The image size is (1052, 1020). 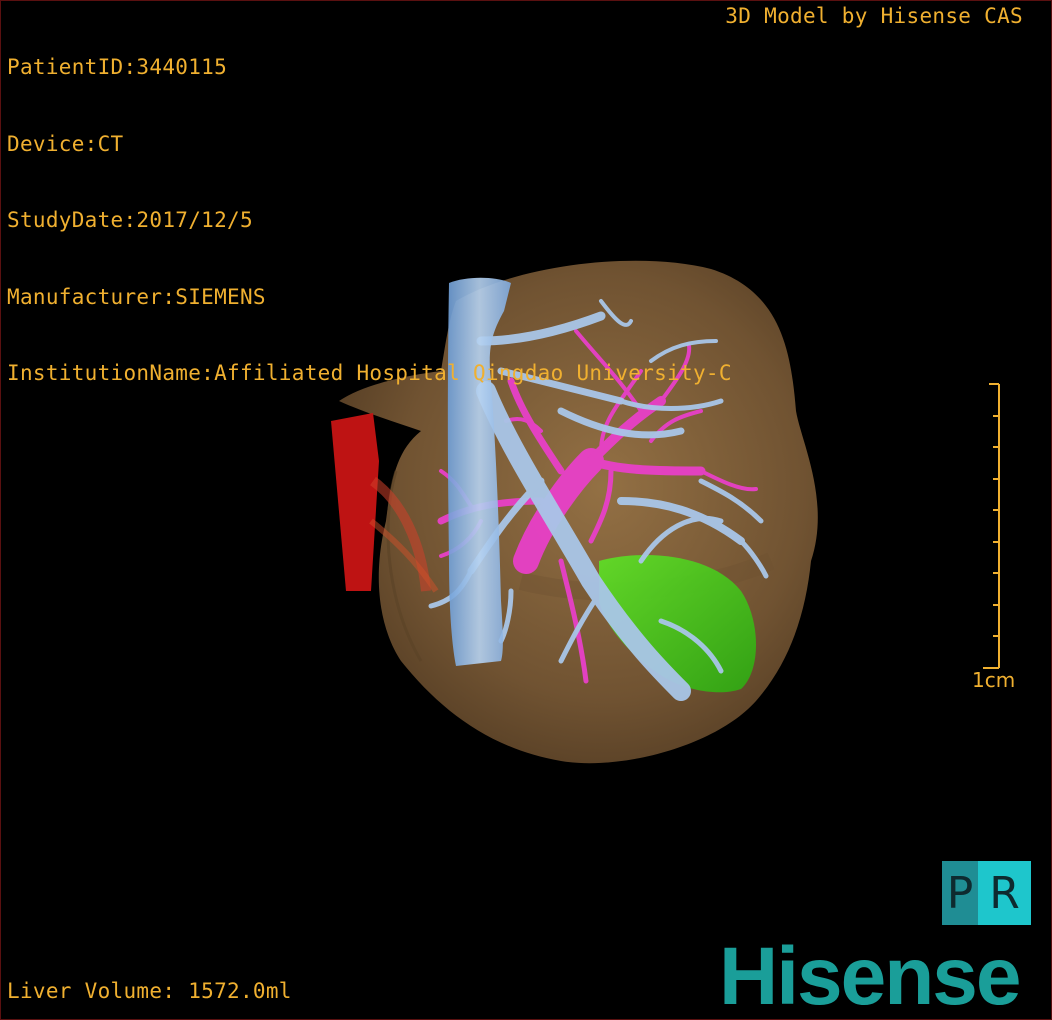 I want to click on pr-button-letter-p: P, so click(x=960, y=893).